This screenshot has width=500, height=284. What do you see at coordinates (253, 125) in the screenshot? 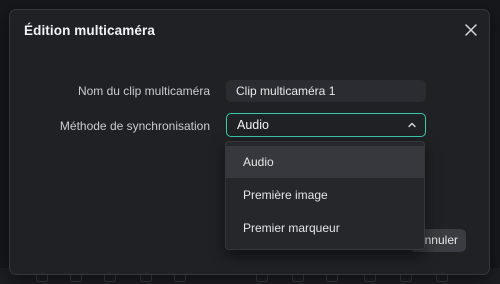
I see `sync-method-value: Audio` at bounding box center [253, 125].